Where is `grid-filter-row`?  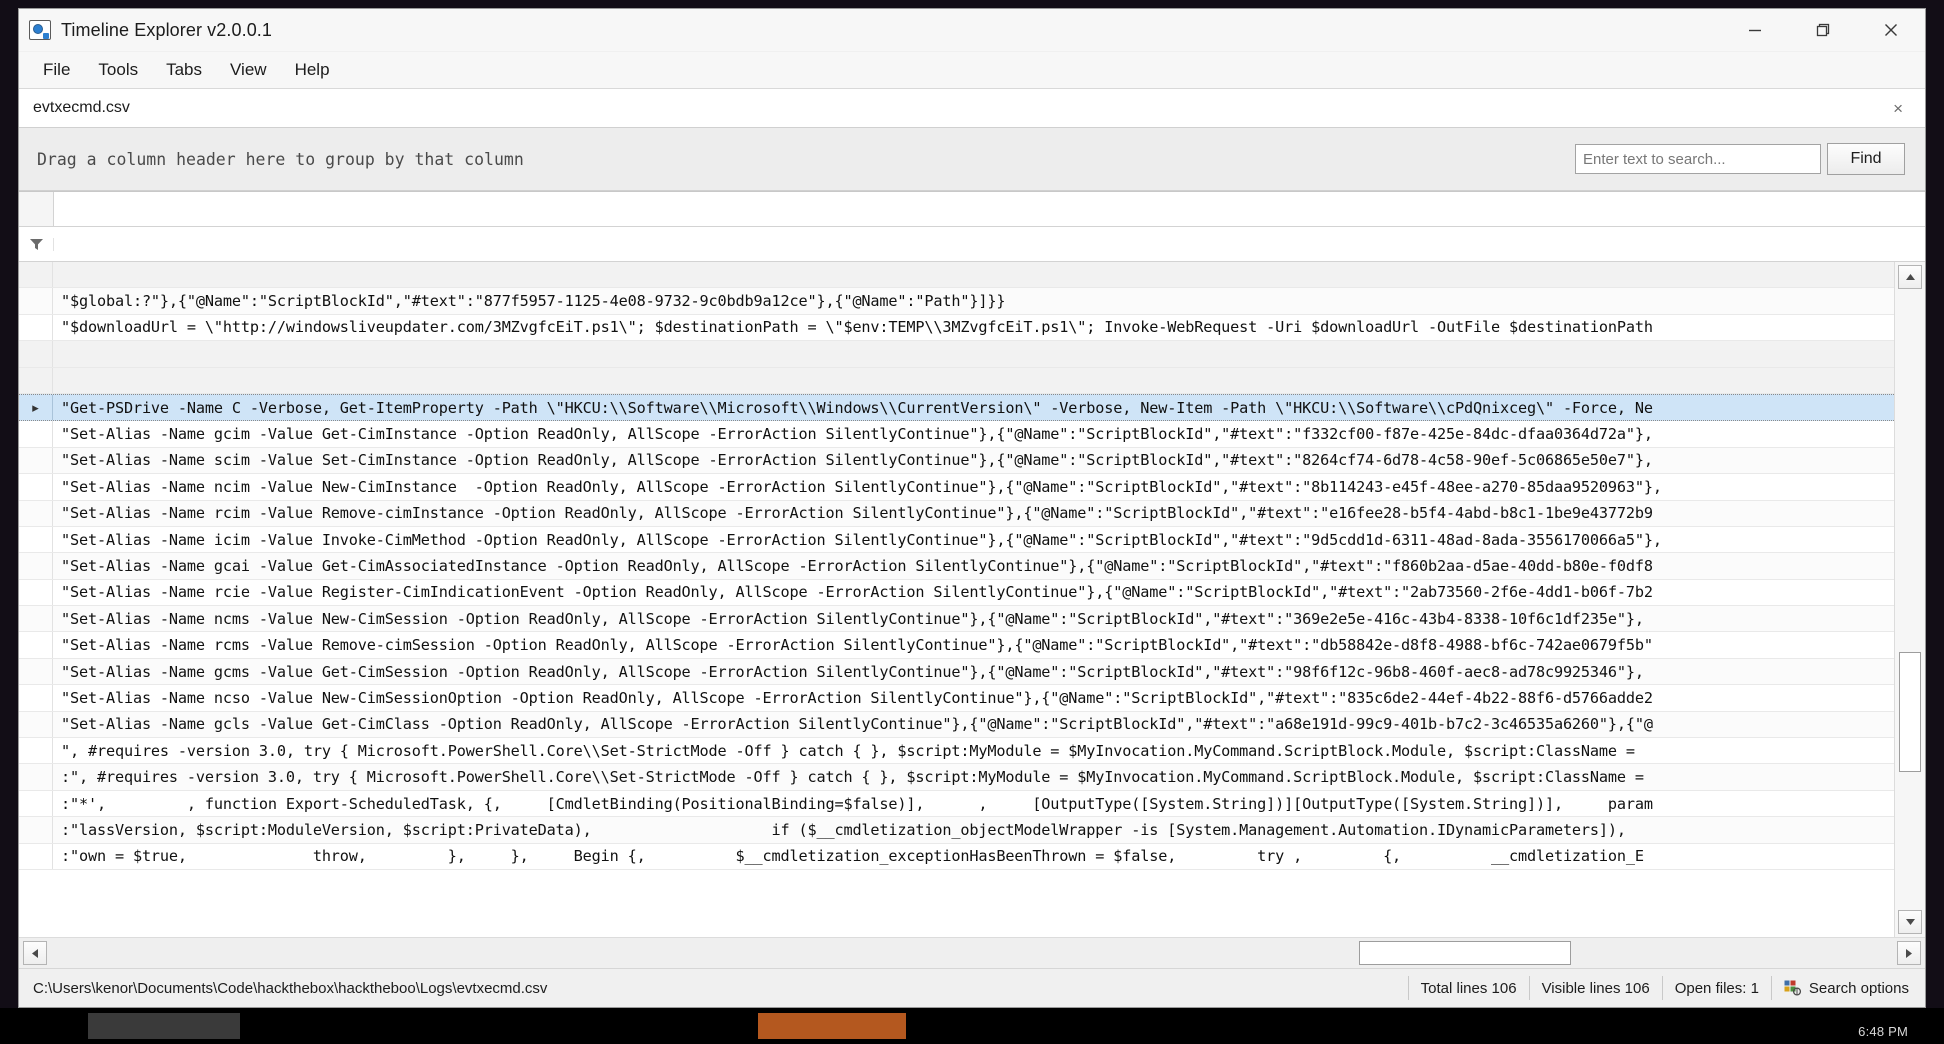 grid-filter-row is located at coordinates (972, 244).